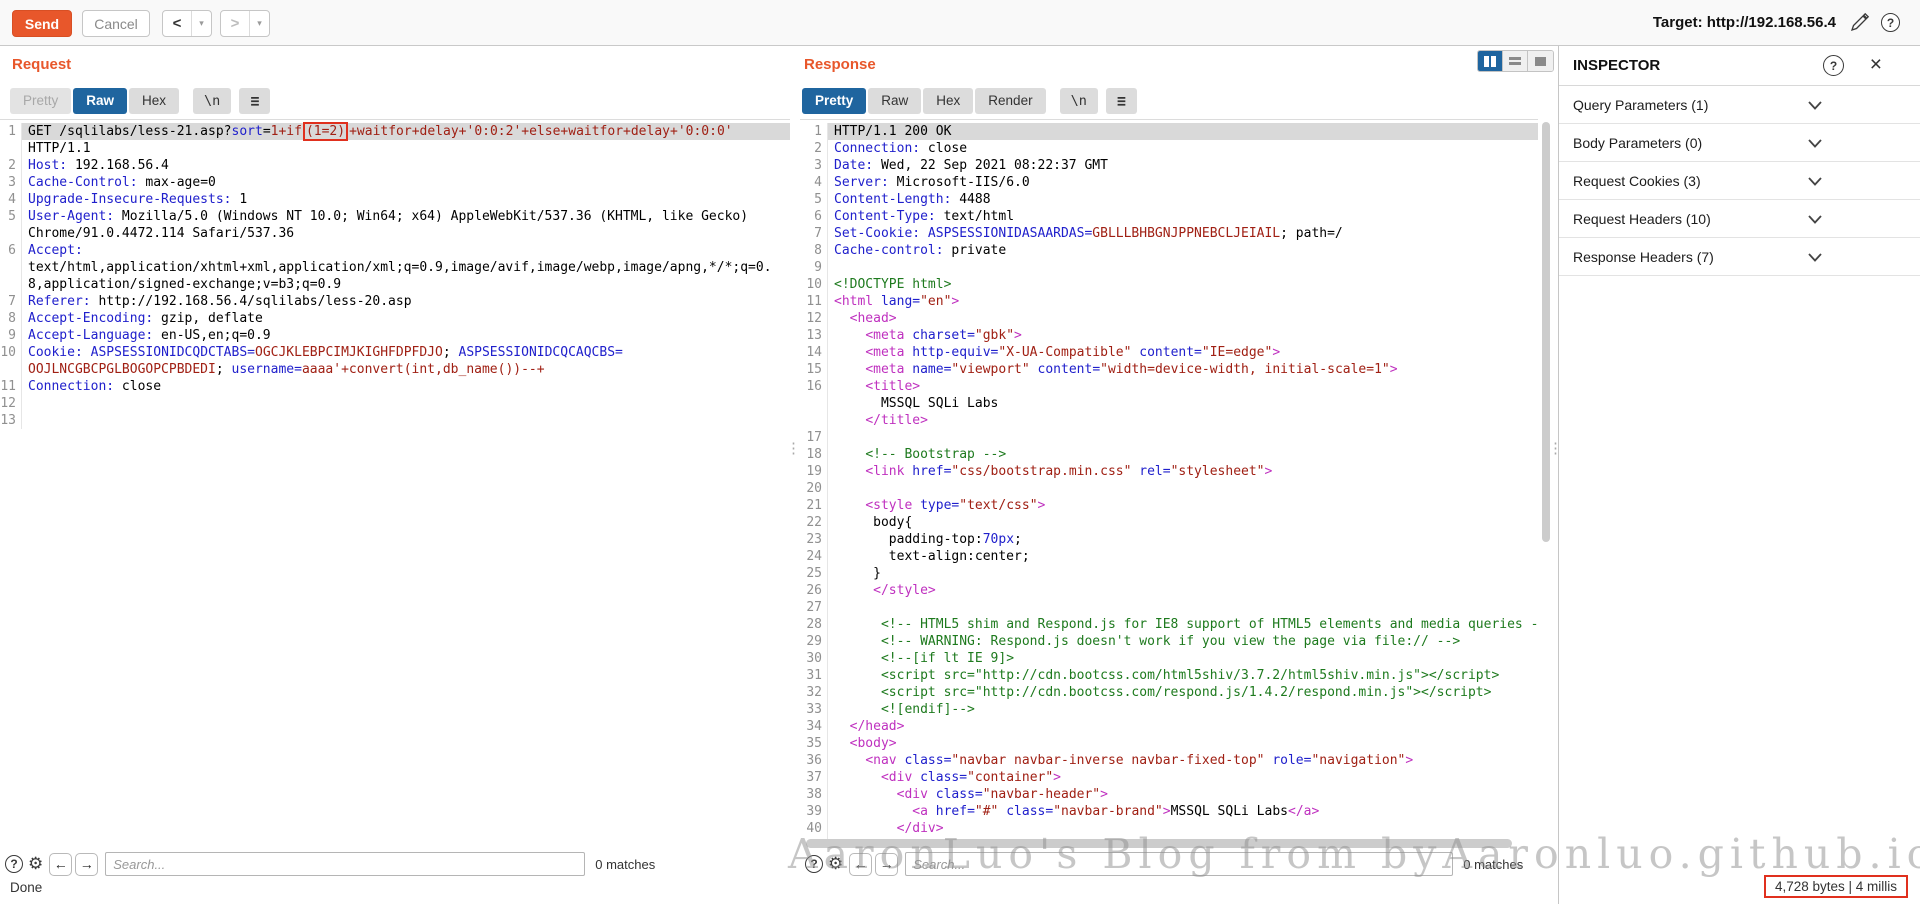  I want to click on line-number: 26, so click(814, 590).